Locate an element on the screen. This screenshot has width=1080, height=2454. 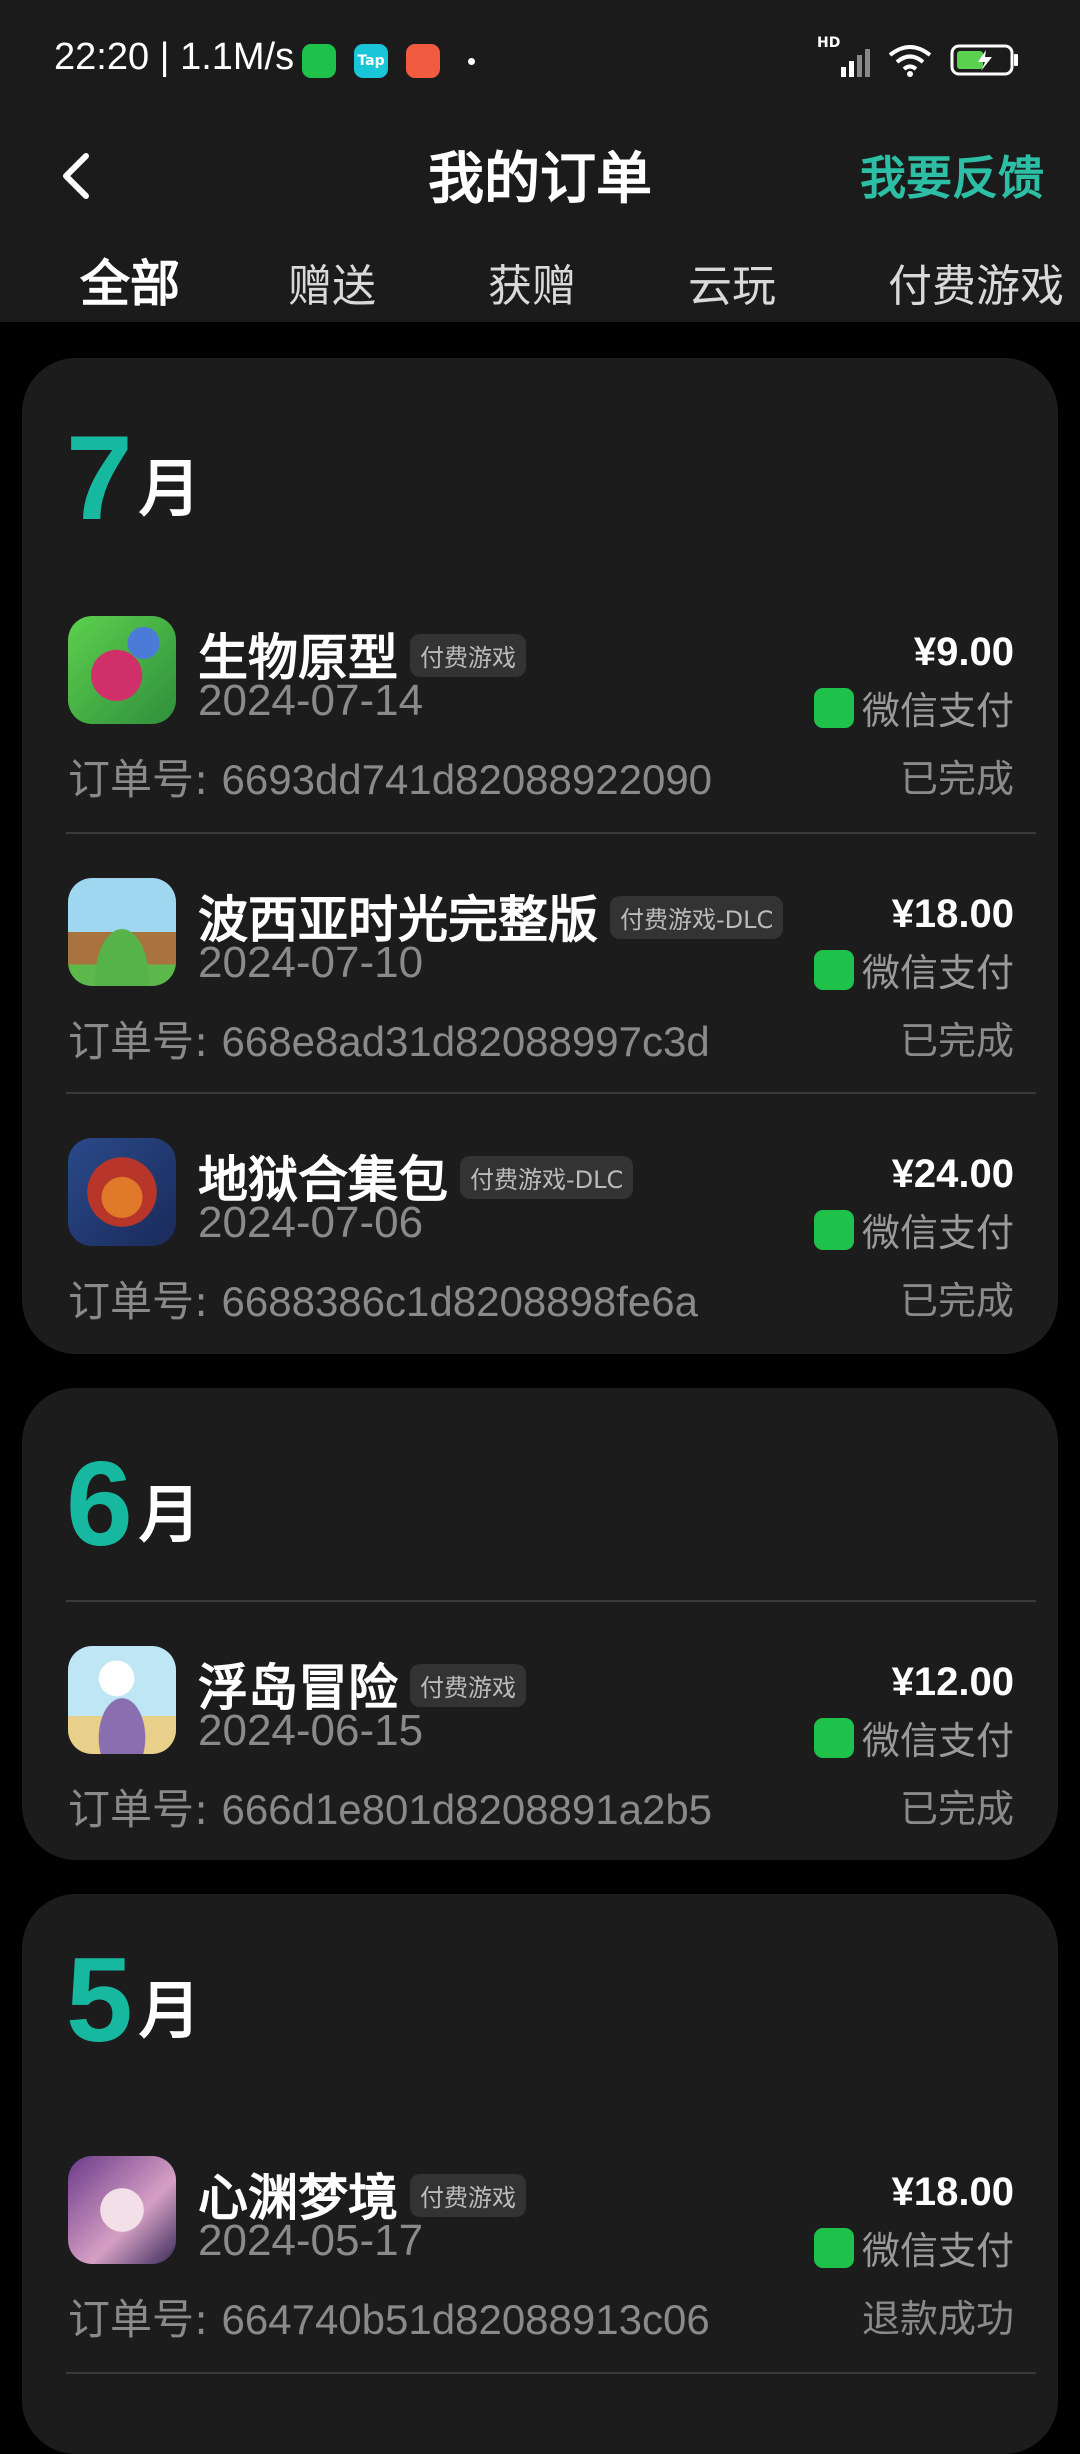
taptap-notification-icon: Tap is located at coordinates (371, 61).